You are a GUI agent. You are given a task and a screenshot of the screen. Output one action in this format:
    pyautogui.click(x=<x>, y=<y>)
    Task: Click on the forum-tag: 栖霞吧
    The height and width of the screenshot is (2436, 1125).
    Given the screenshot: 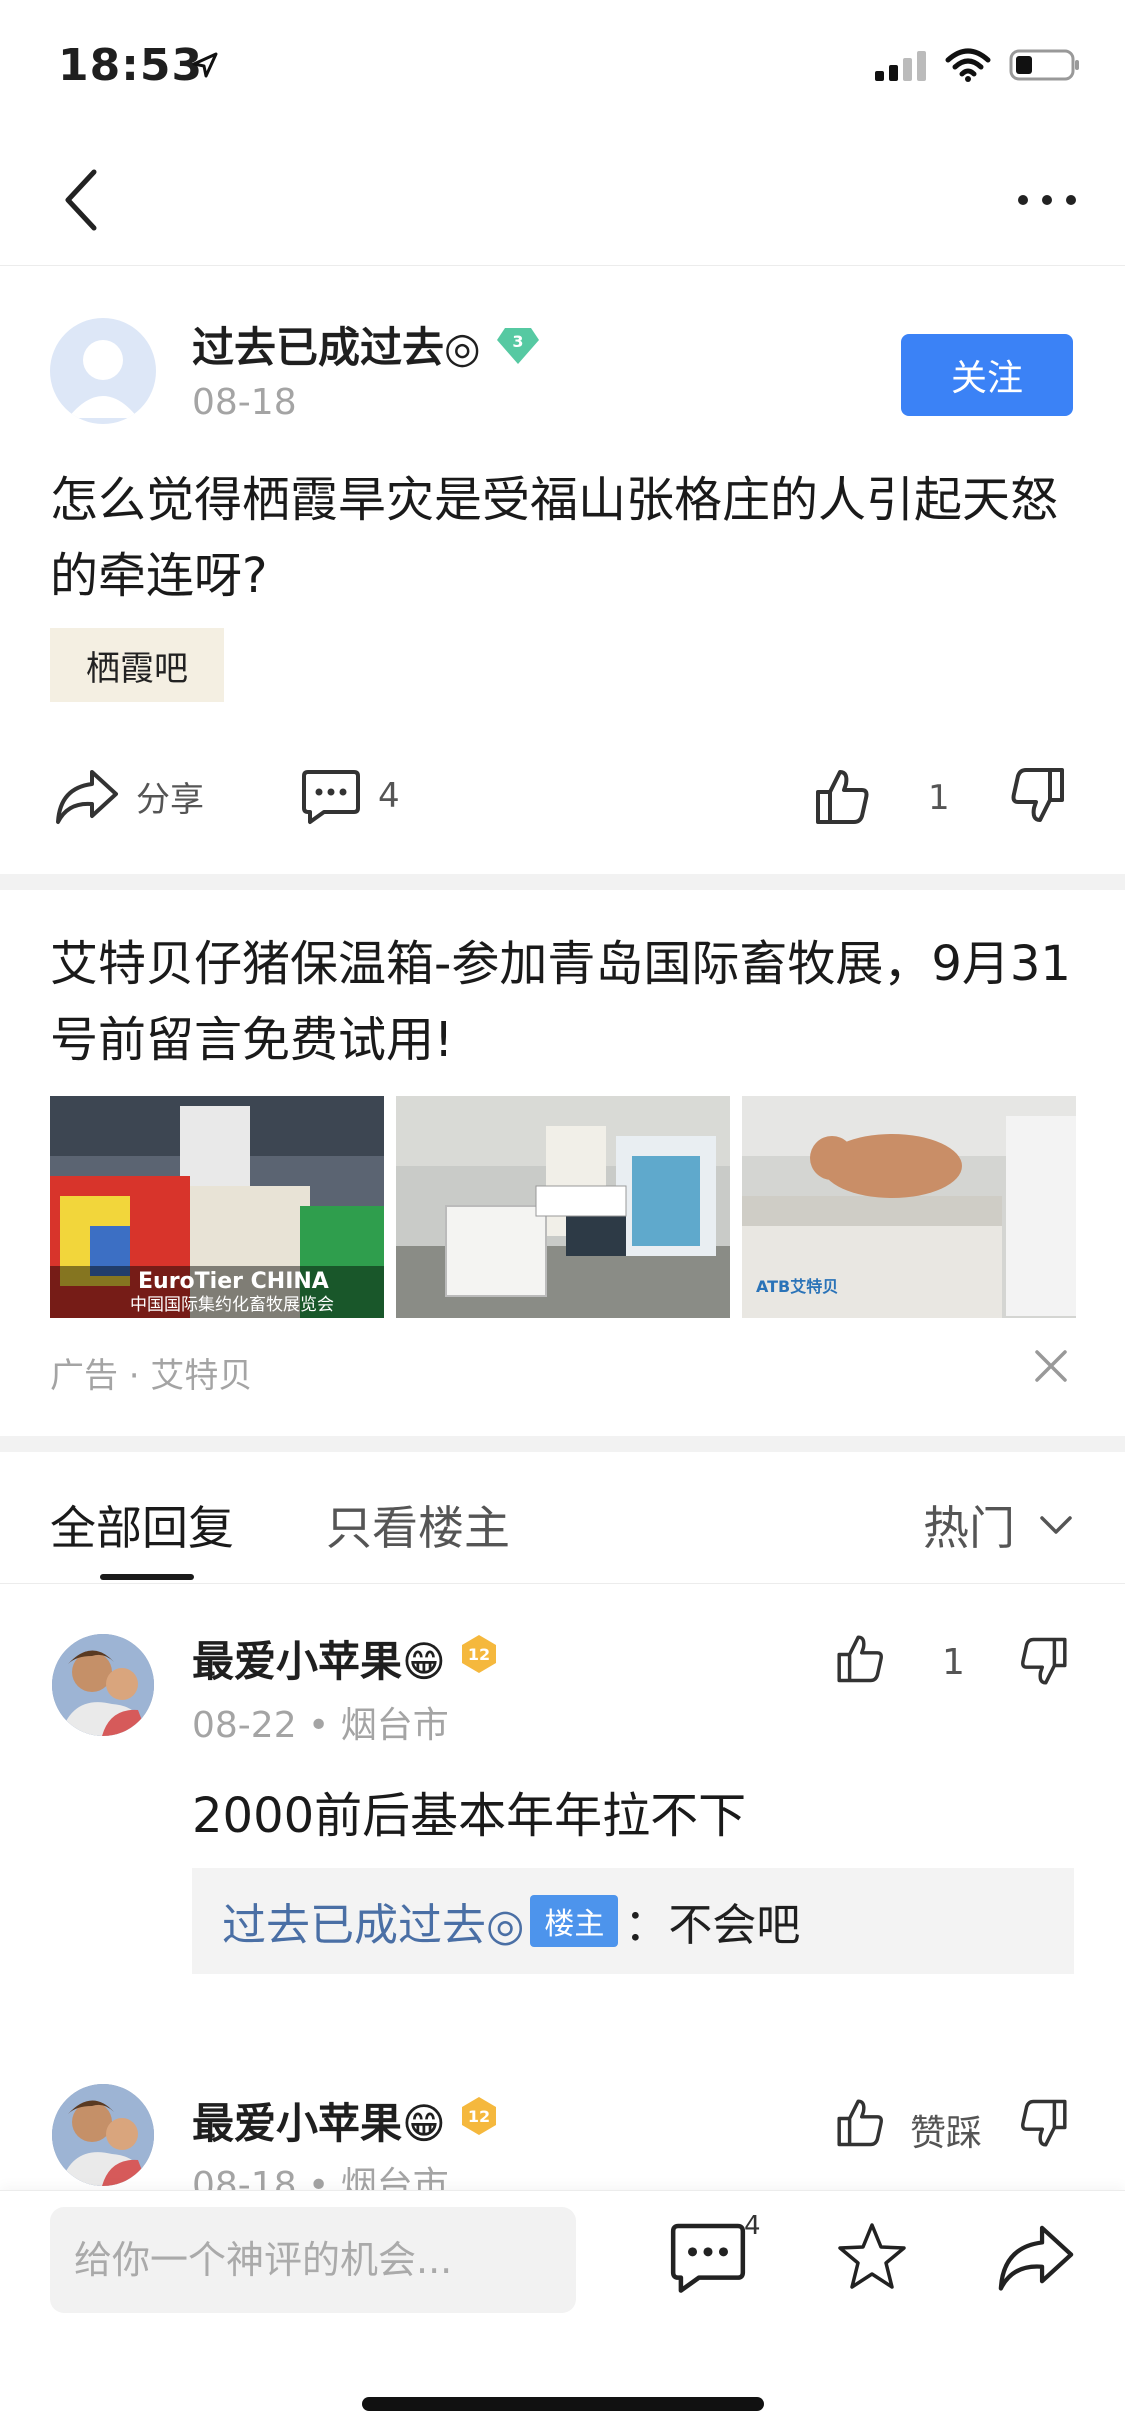 What is the action you would take?
    pyautogui.click(x=137, y=665)
    